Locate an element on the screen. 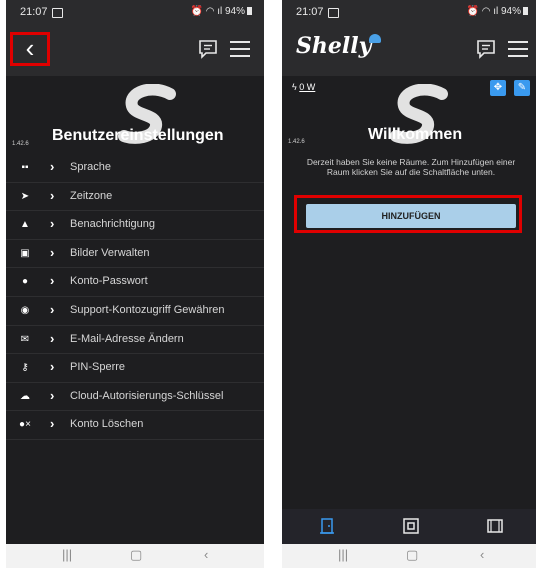  bell-icon: ▲ is located at coordinates (25, 225).